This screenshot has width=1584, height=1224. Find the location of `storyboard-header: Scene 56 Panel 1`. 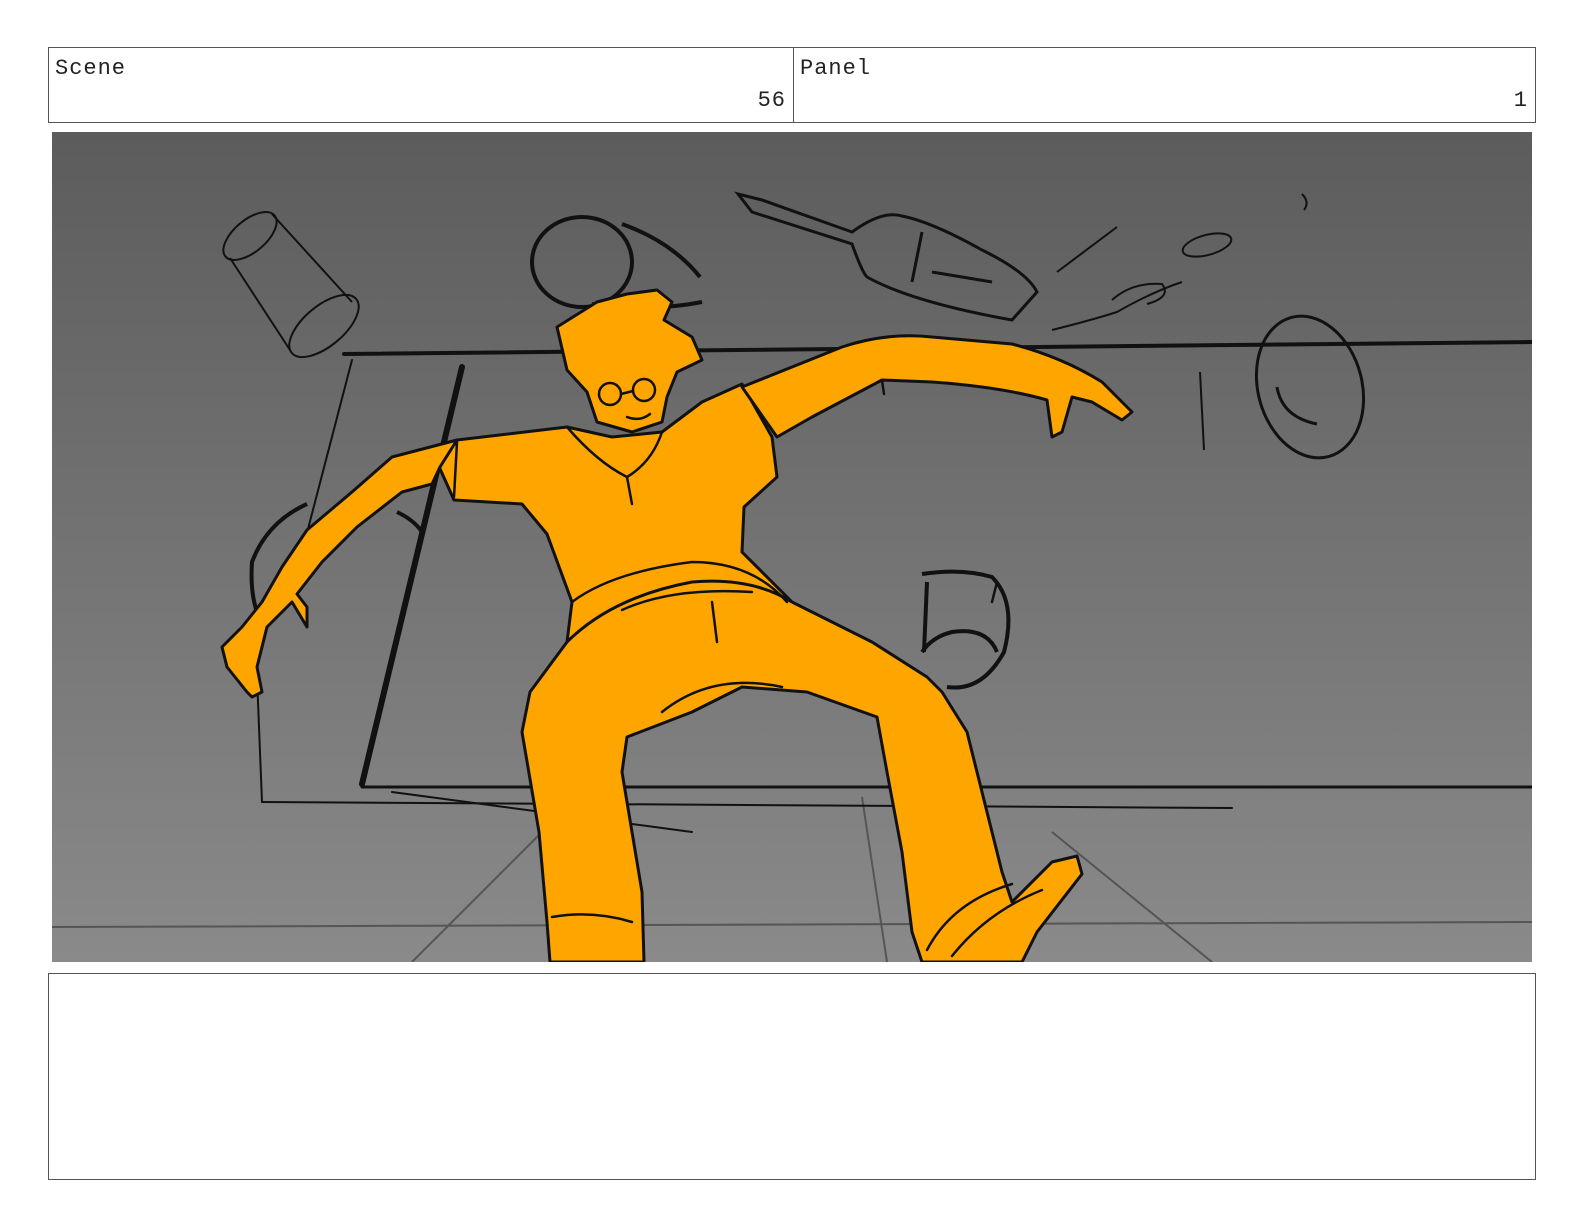

storyboard-header: Scene 56 Panel 1 is located at coordinates (792, 85).